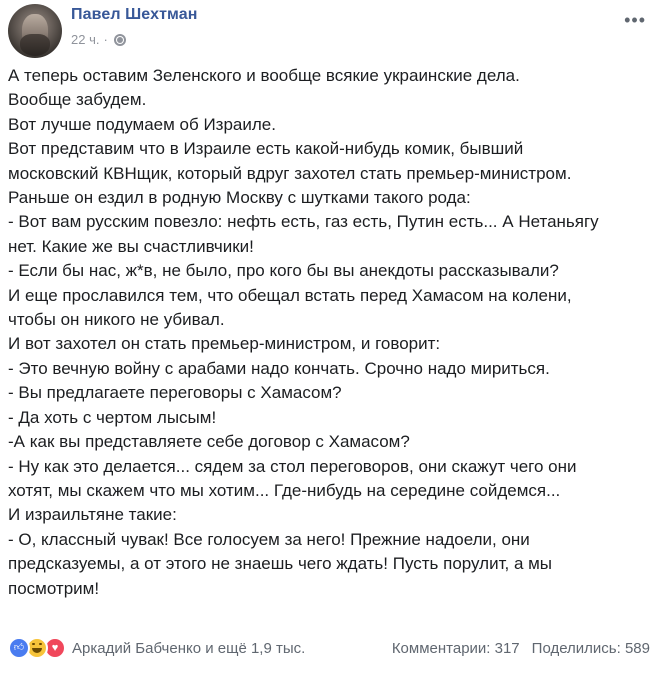 This screenshot has width=655, height=677. I want to click on post-line: Вот лучше подумаем об Израиле., so click(142, 124).